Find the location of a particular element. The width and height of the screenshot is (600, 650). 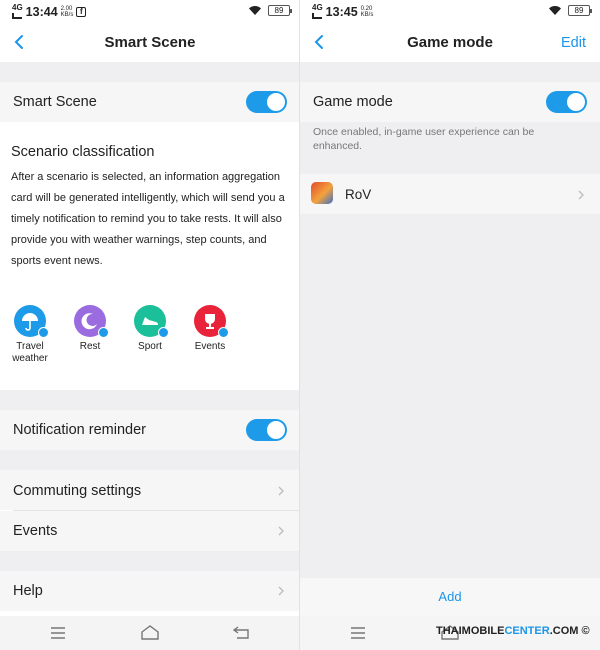

home-icon is located at coordinates (150, 632).